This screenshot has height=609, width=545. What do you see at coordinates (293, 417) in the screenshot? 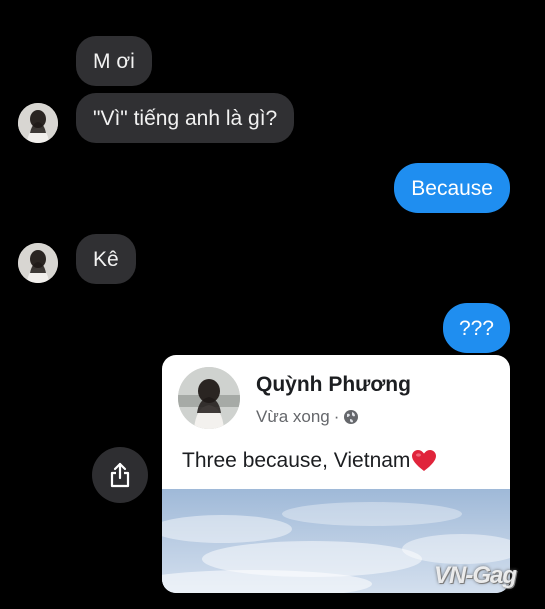
I see `post-time: Vừa xong` at bounding box center [293, 417].